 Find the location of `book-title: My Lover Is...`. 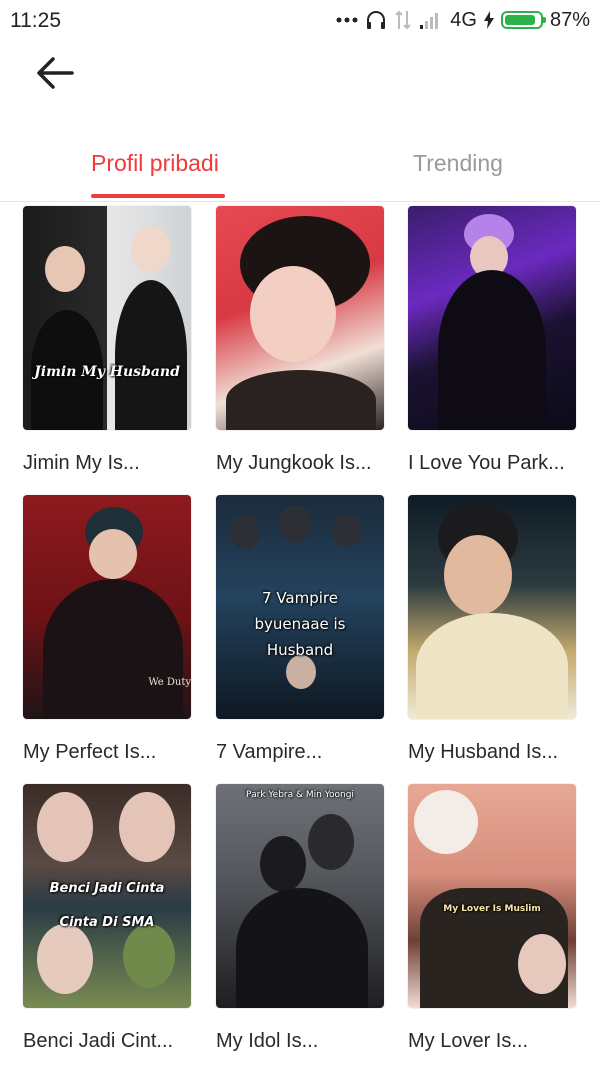

book-title: My Lover Is... is located at coordinates (468, 1041).